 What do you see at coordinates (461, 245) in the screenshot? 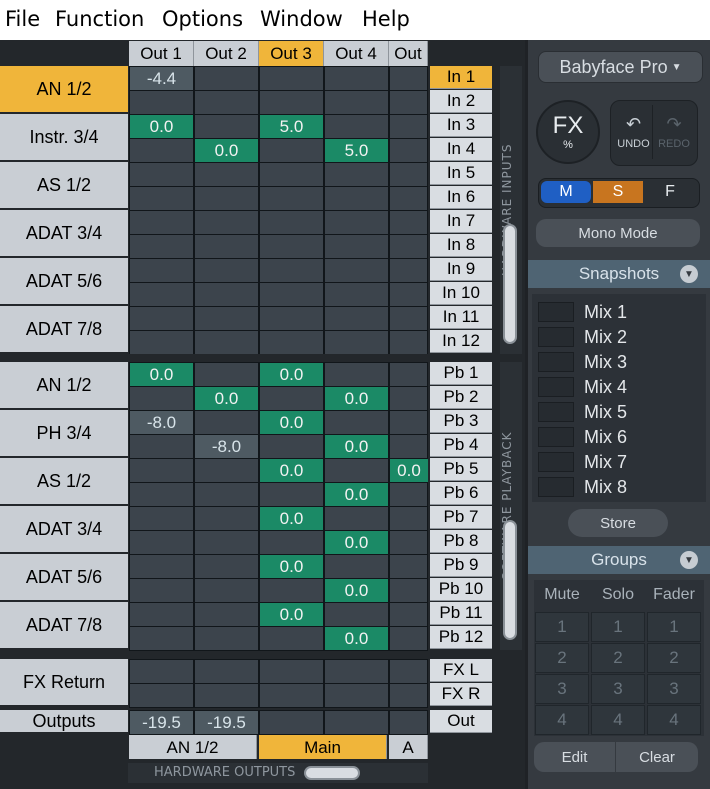
I see `channel-label: In 8` at bounding box center [461, 245].